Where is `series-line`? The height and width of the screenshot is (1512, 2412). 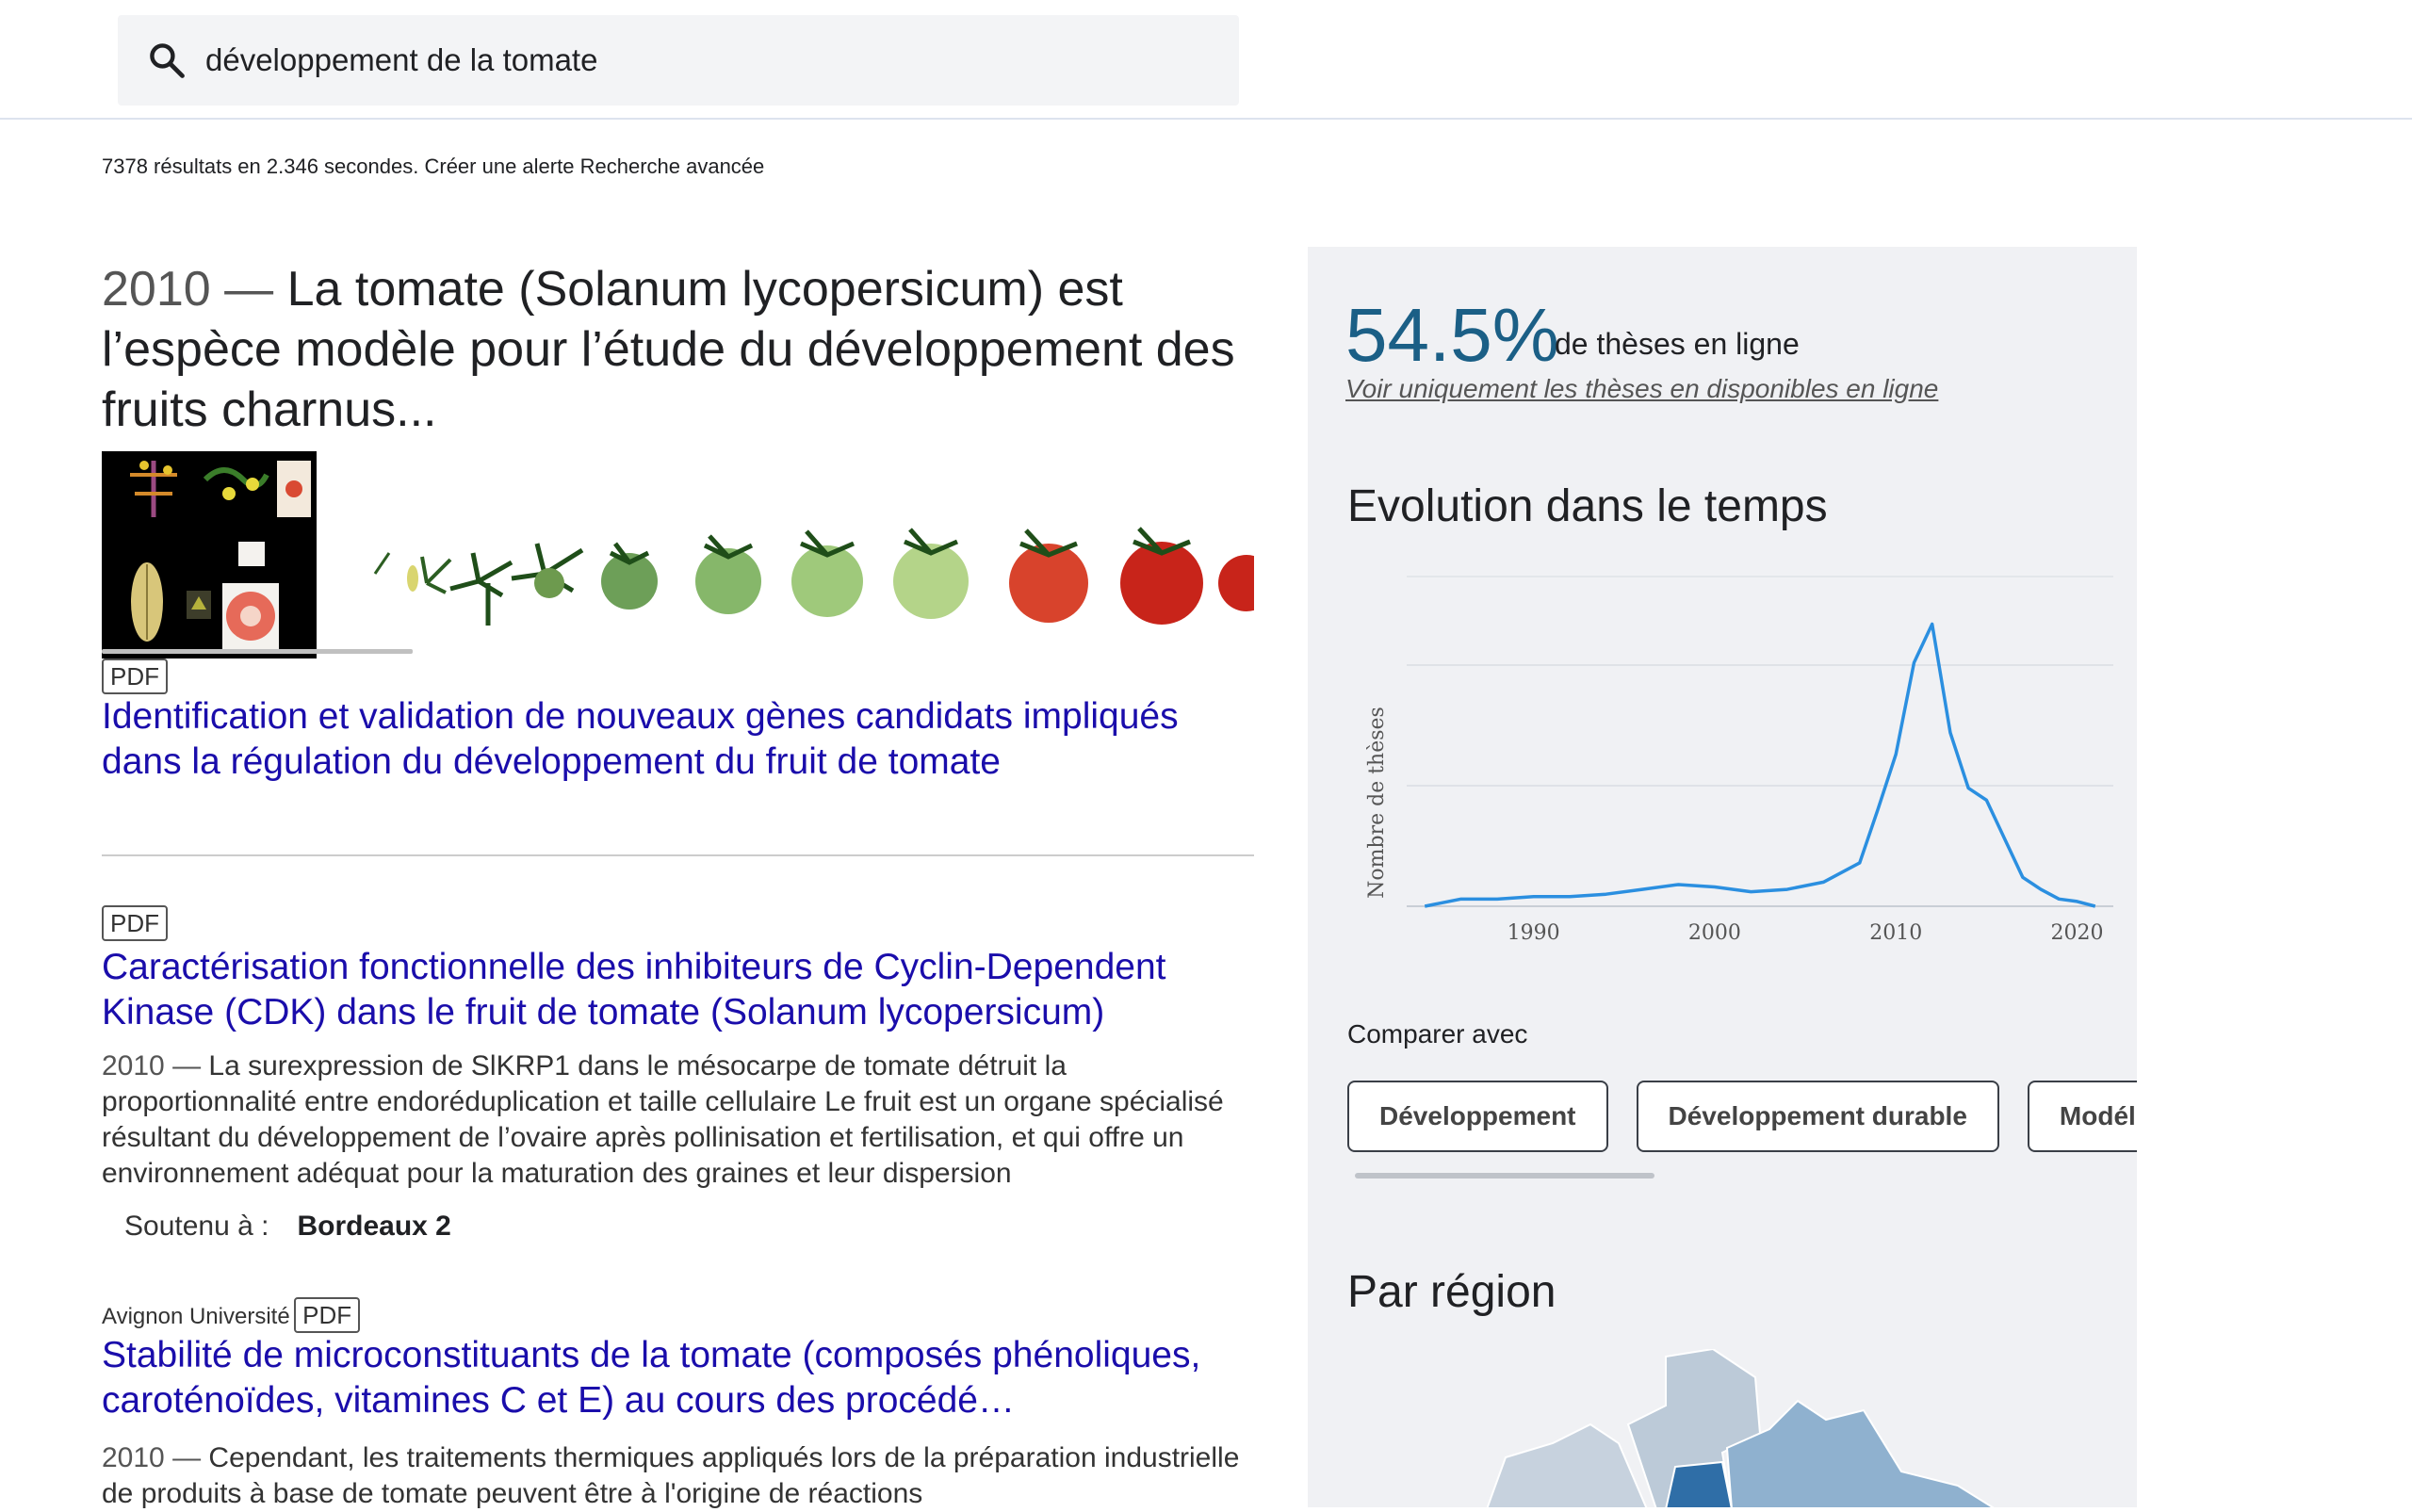
series-line is located at coordinates (1760, 765).